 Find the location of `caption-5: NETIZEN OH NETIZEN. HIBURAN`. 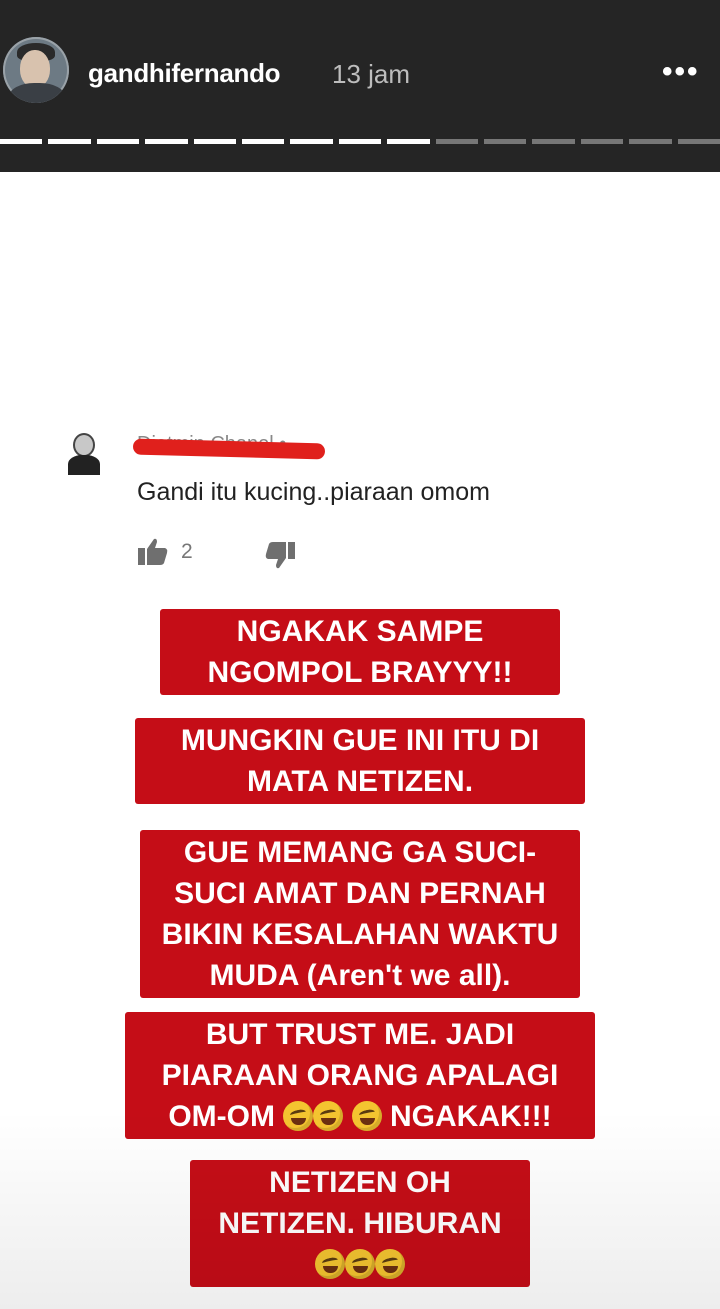

caption-5: NETIZEN OH NETIZEN. HIBURAN is located at coordinates (360, 1223).